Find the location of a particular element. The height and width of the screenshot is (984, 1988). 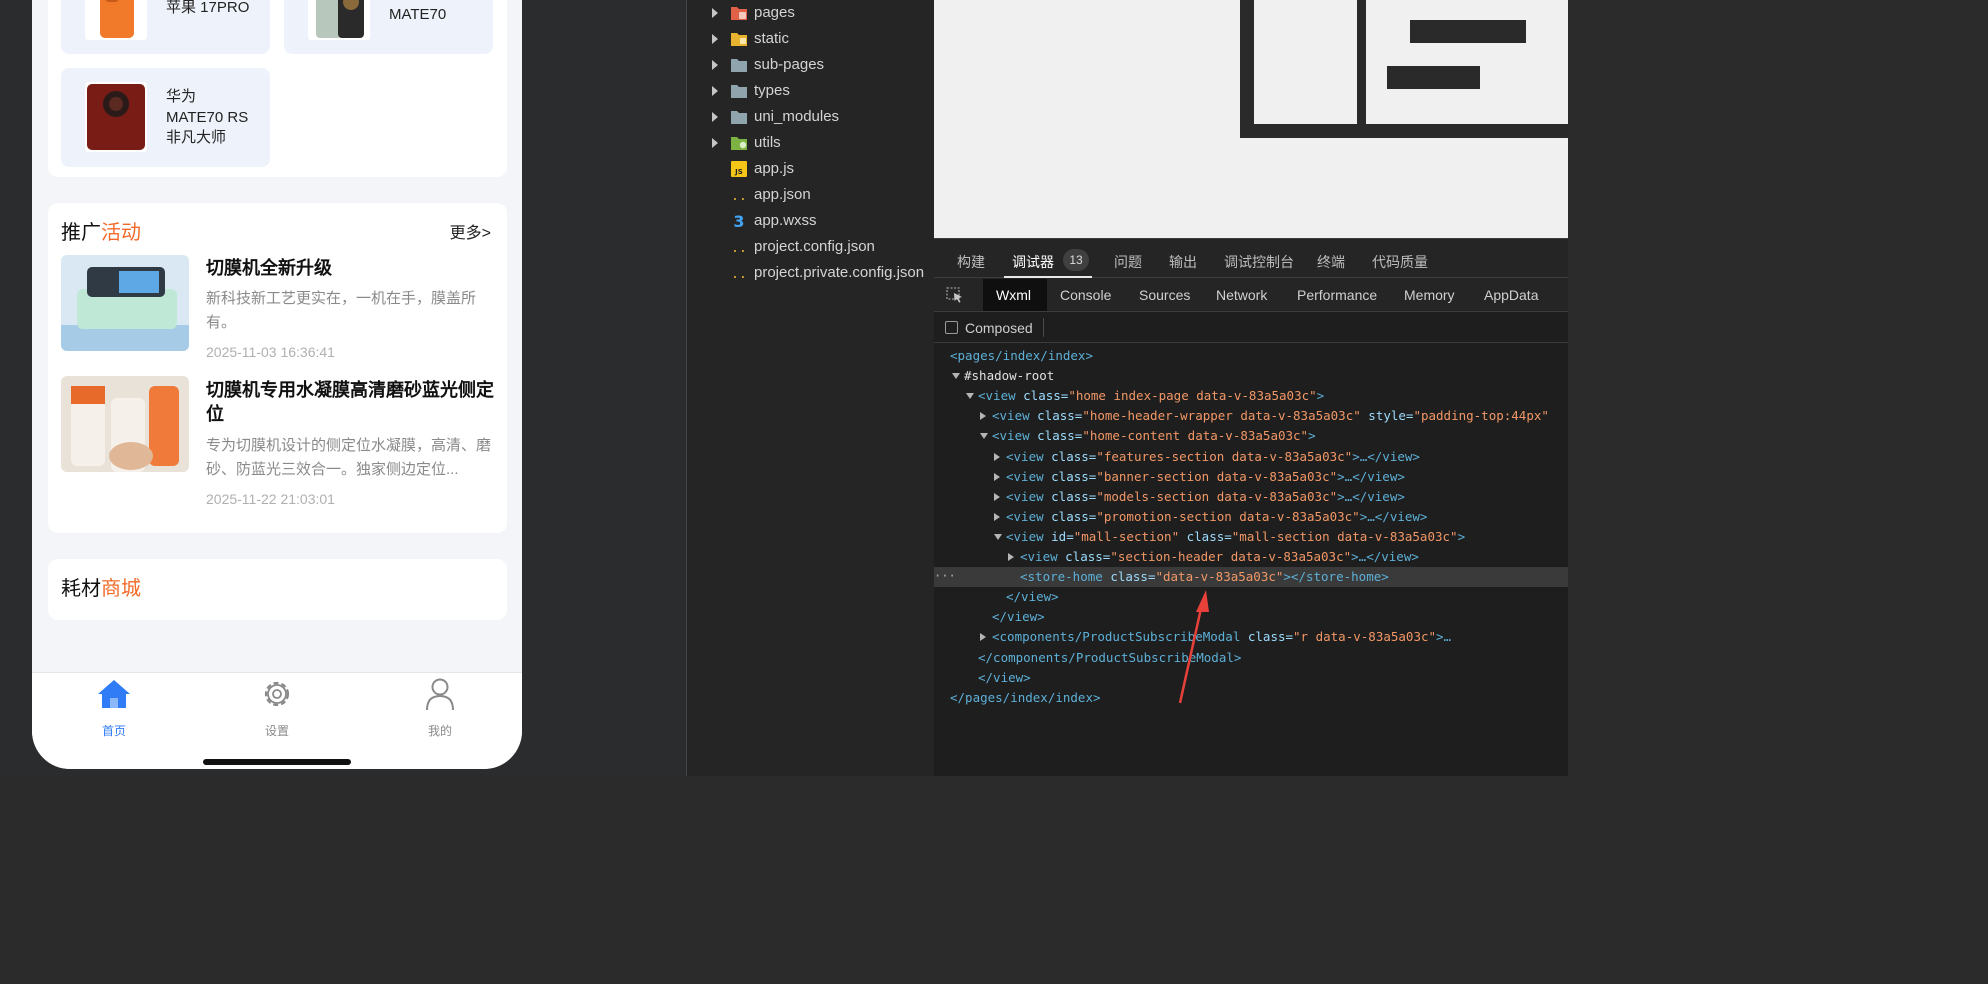

tab-performance: Performance is located at coordinates (1337, 295).